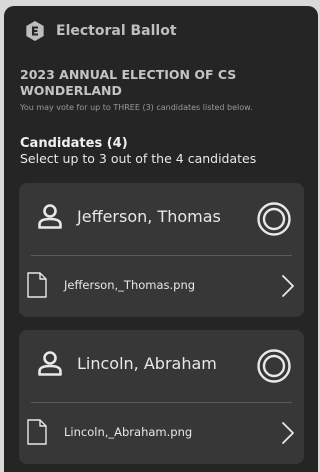 The height and width of the screenshot is (472, 320). Describe the element at coordinates (130, 285) in the screenshot. I see `candidate-file-name: Jefferson,_Thomas.png` at that location.